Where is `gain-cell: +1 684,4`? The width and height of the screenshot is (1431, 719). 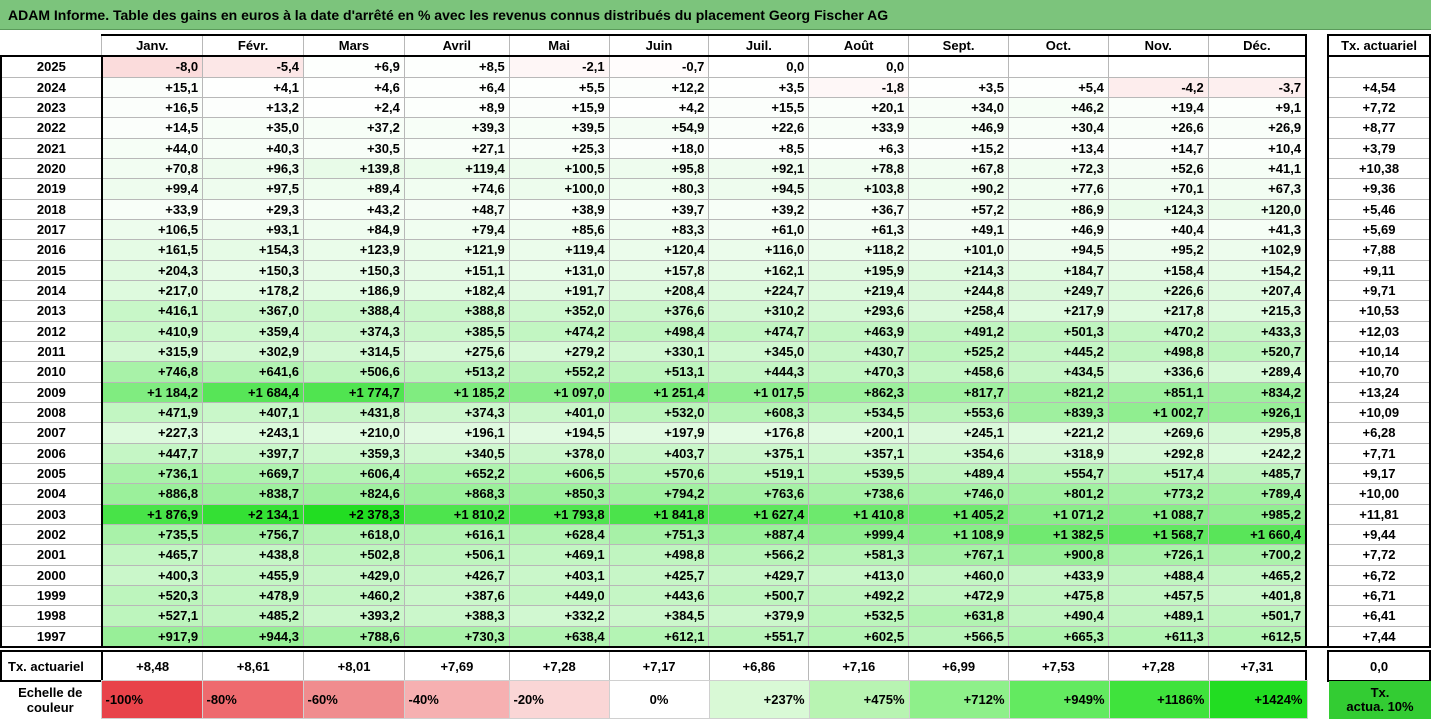 gain-cell: +1 684,4 is located at coordinates (253, 392).